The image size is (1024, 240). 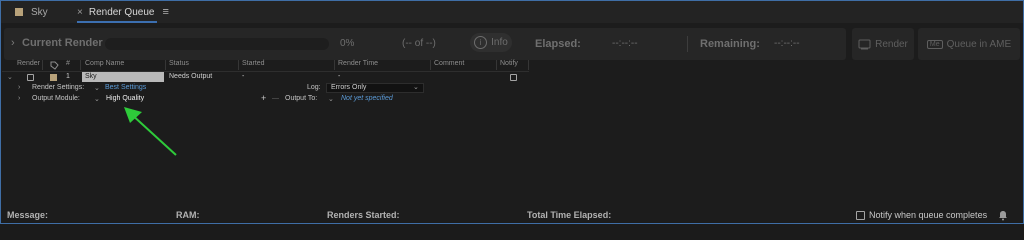 What do you see at coordinates (165, 12) in the screenshot?
I see `hamburger-menu-icon: ≡` at bounding box center [165, 12].